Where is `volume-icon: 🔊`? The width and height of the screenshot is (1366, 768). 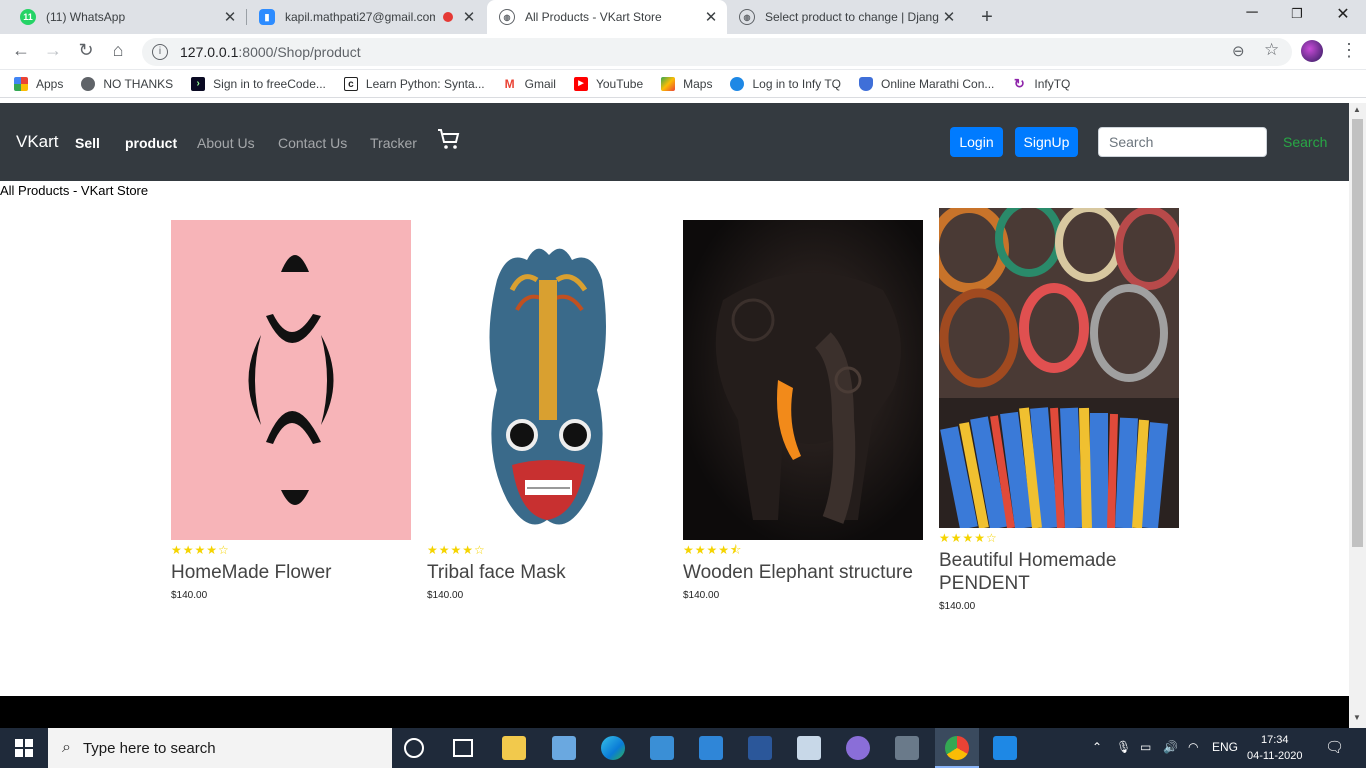
volume-icon: 🔊 is located at coordinates (1170, 747).